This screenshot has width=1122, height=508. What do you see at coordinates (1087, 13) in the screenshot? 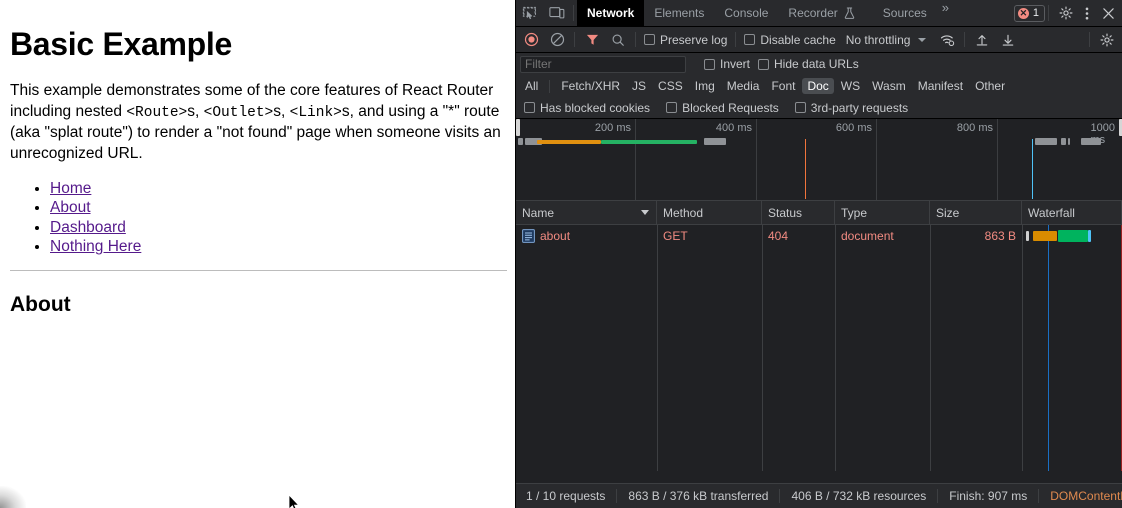
I see `kebab-menu-icon` at bounding box center [1087, 13].